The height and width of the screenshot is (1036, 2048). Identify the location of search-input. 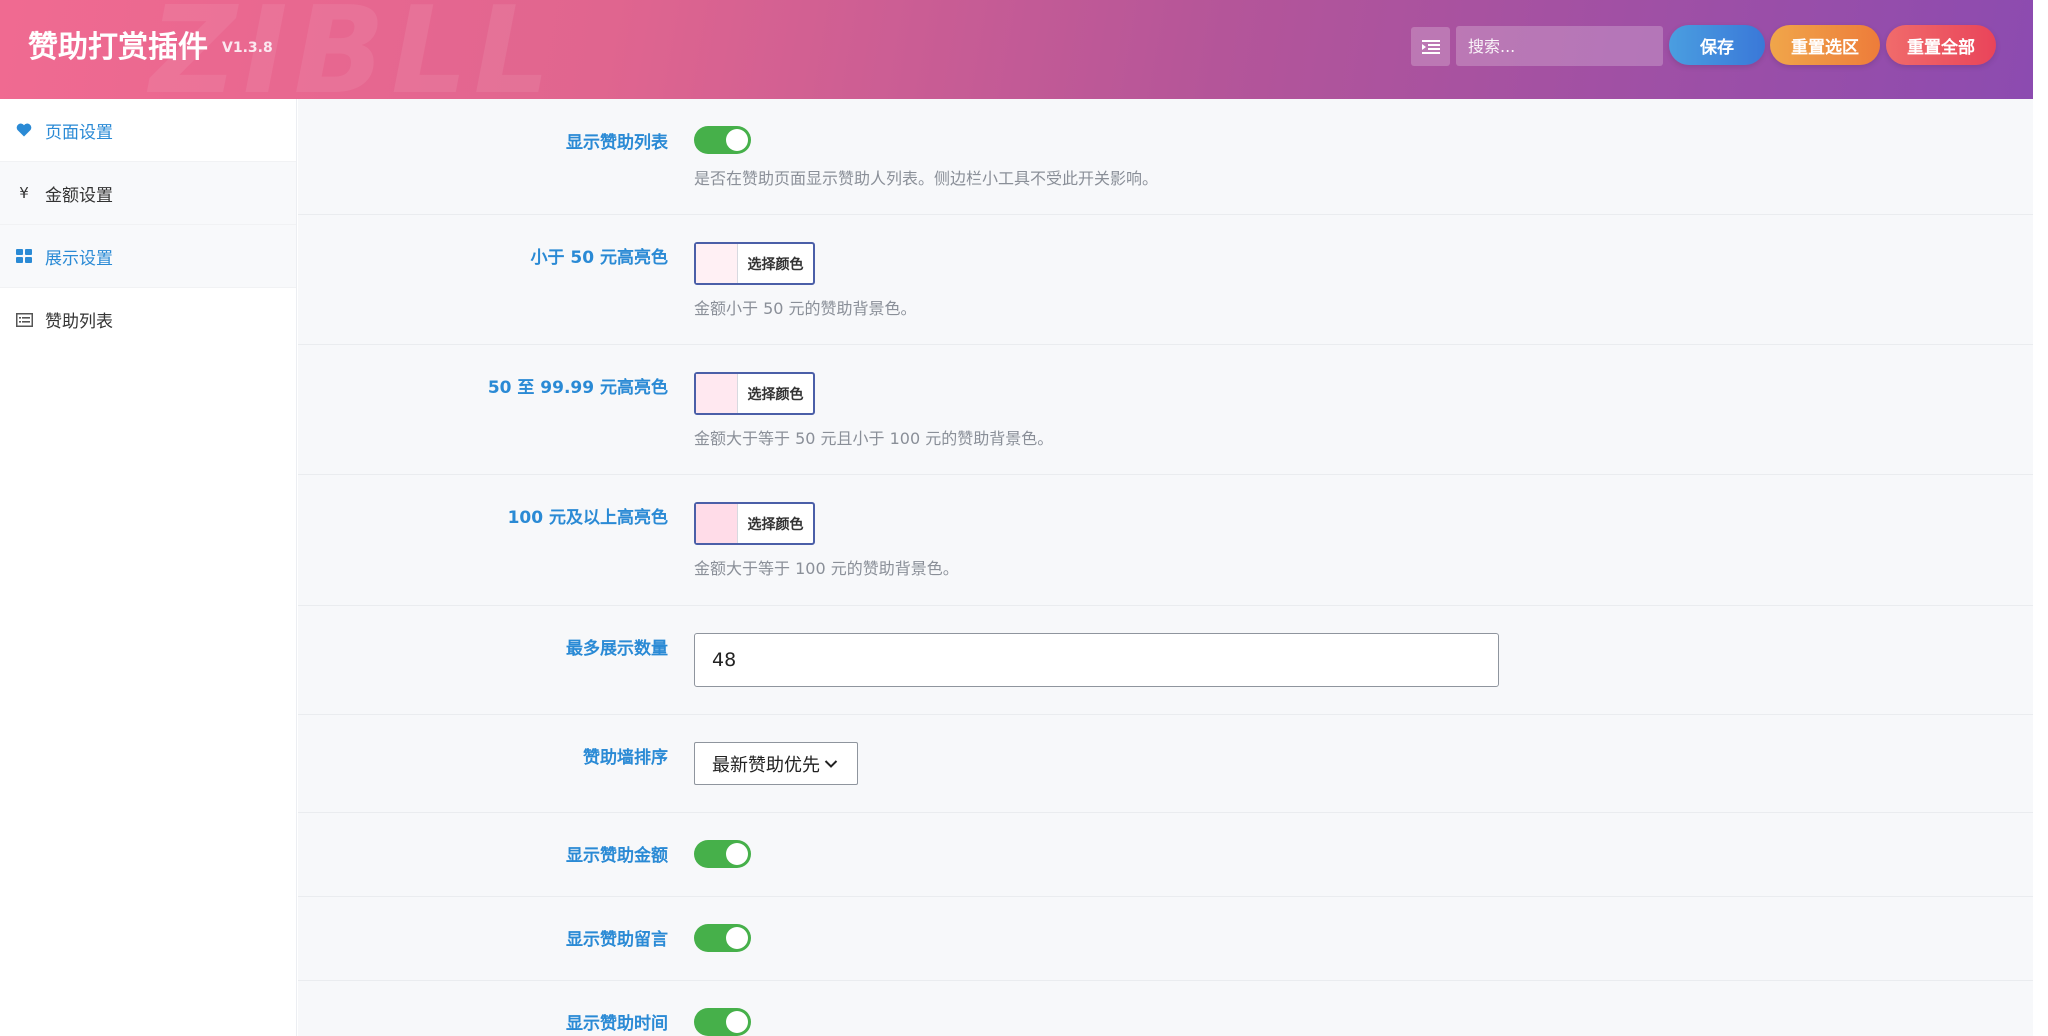
(1559, 46).